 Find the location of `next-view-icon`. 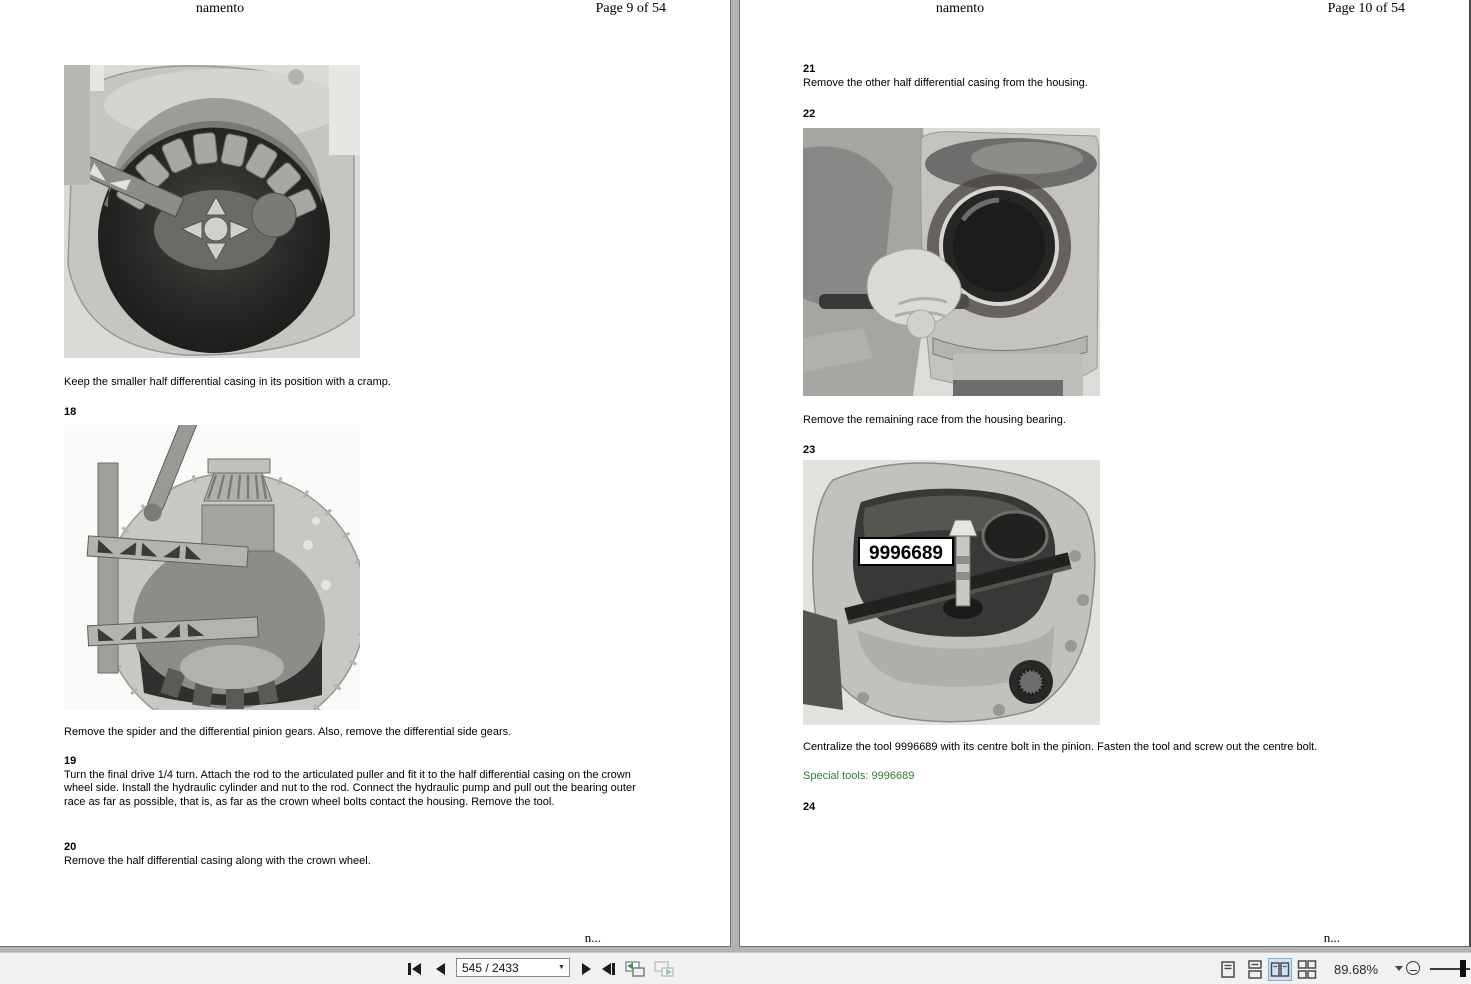

next-view-icon is located at coordinates (664, 969).